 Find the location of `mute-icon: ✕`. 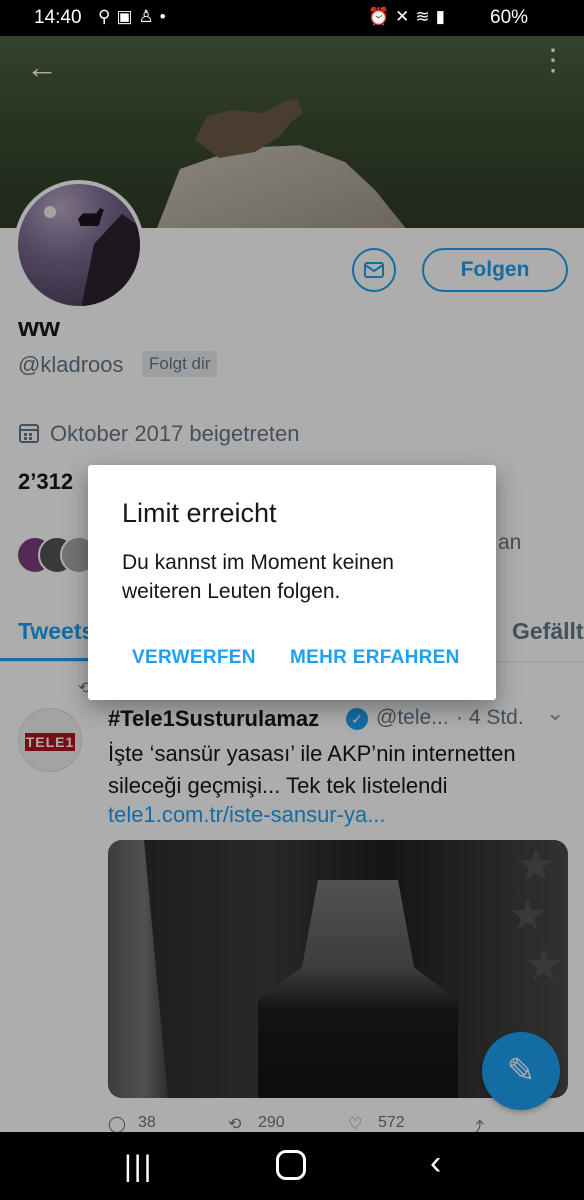

mute-icon: ✕ is located at coordinates (405, 16).